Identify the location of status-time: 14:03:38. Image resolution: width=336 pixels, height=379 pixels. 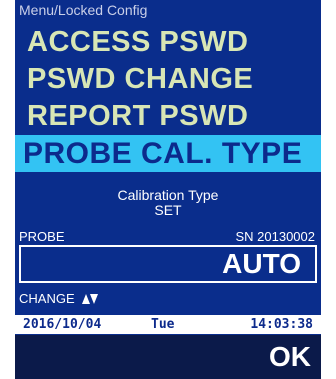
(281, 324).